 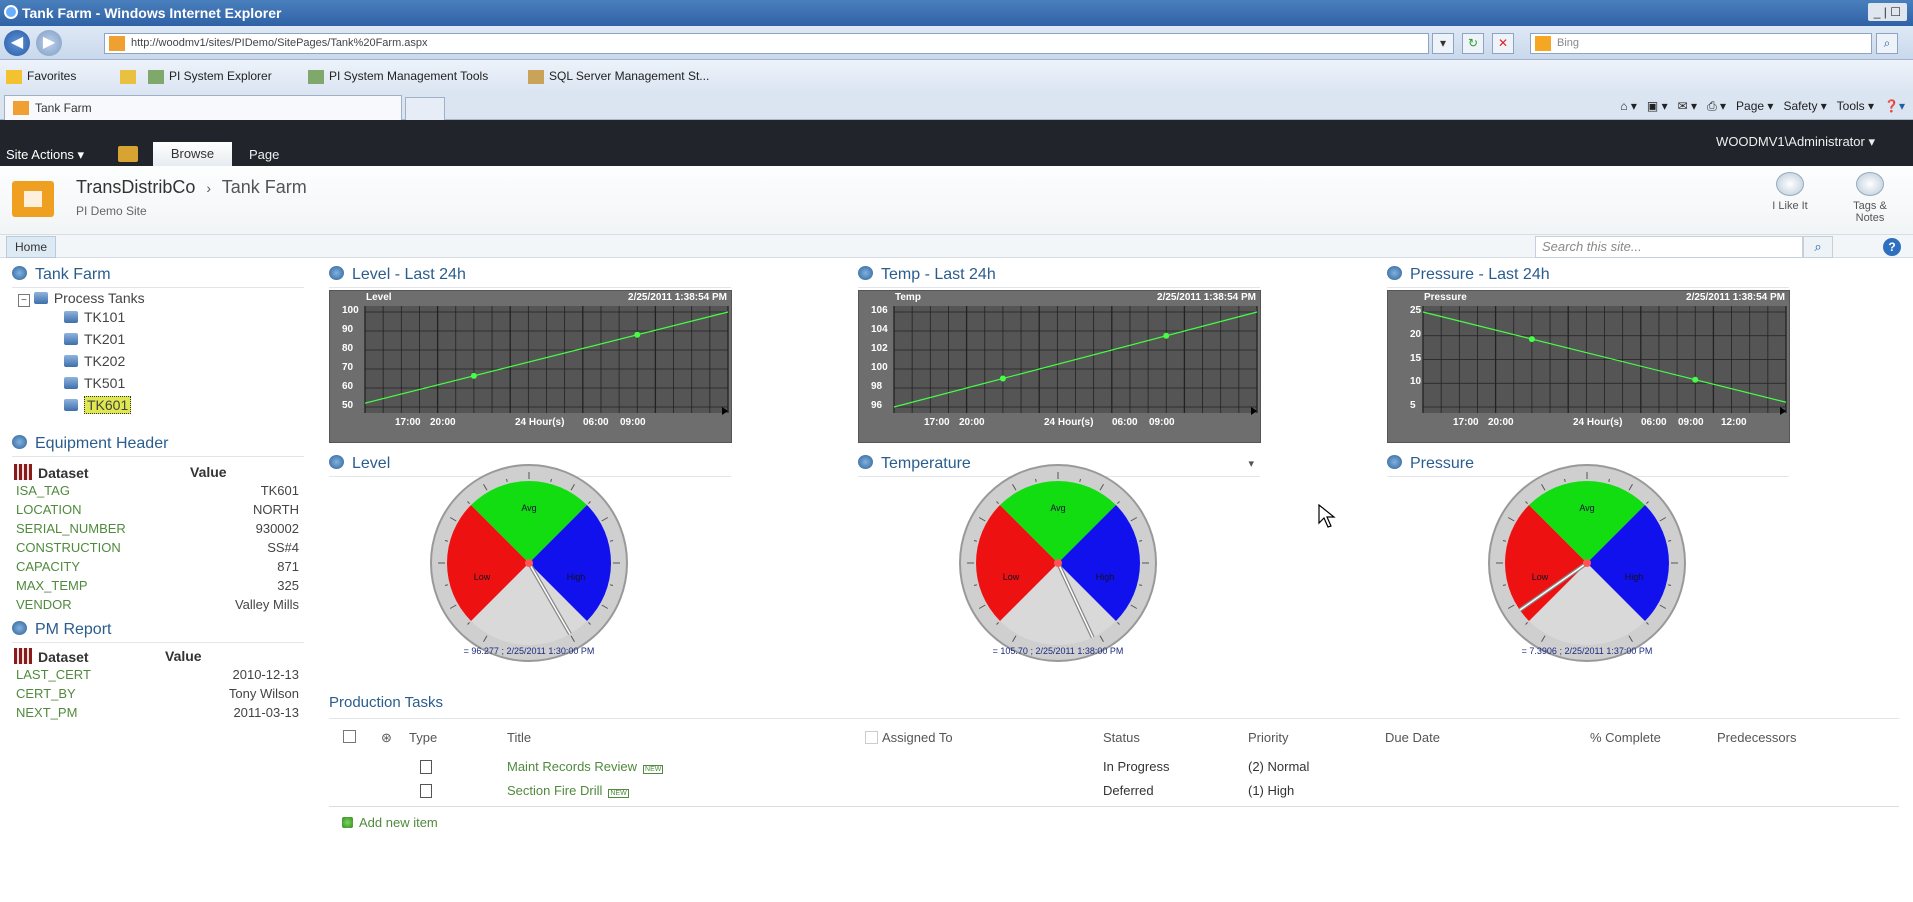 I want to click on favorites-button: Favorites, so click(x=41, y=76).